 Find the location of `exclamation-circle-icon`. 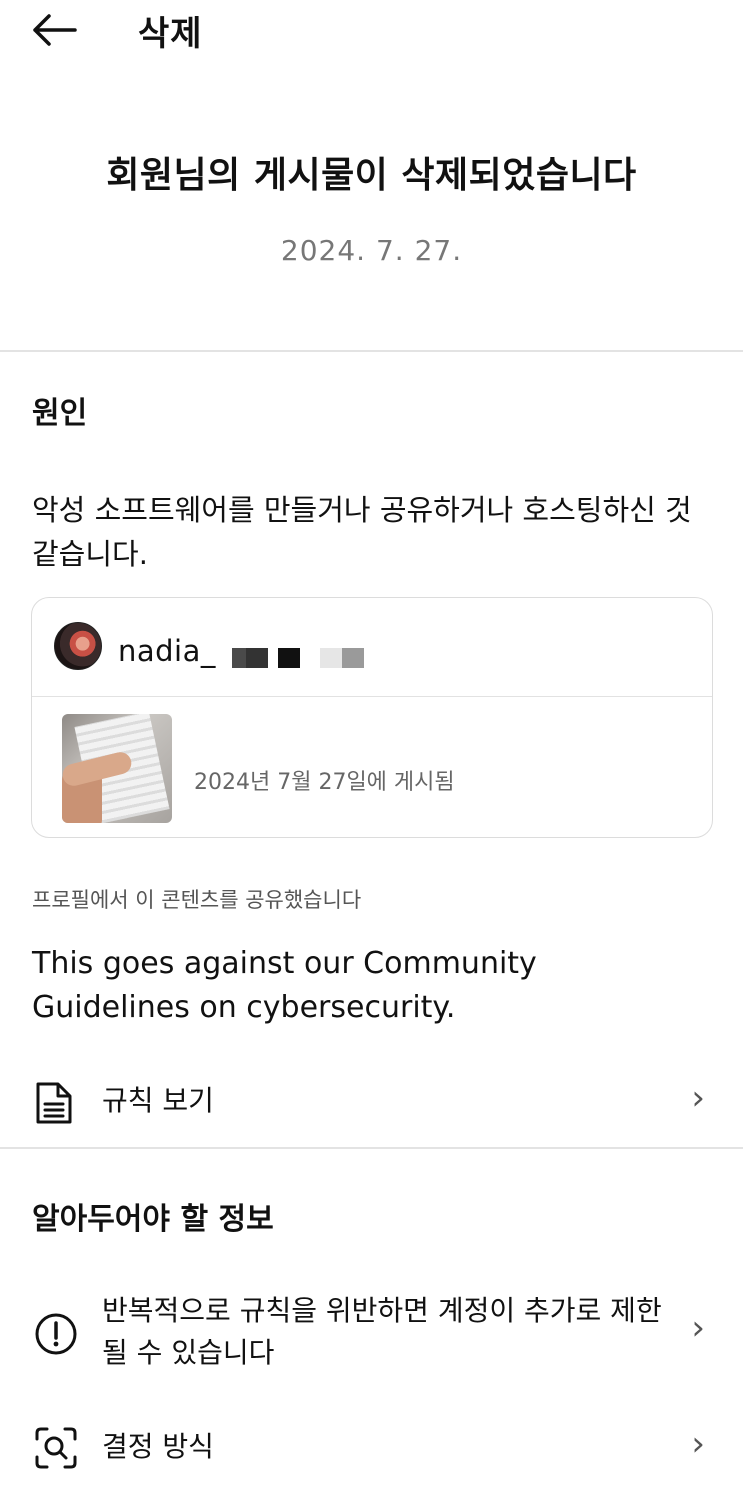

exclamation-circle-icon is located at coordinates (56, 1334).